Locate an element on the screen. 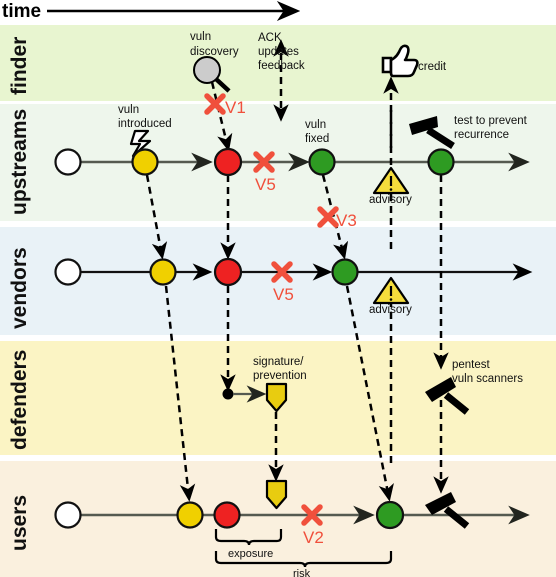 This screenshot has width=556, height=577. pentest-label-line1: pentest is located at coordinates (471, 365).